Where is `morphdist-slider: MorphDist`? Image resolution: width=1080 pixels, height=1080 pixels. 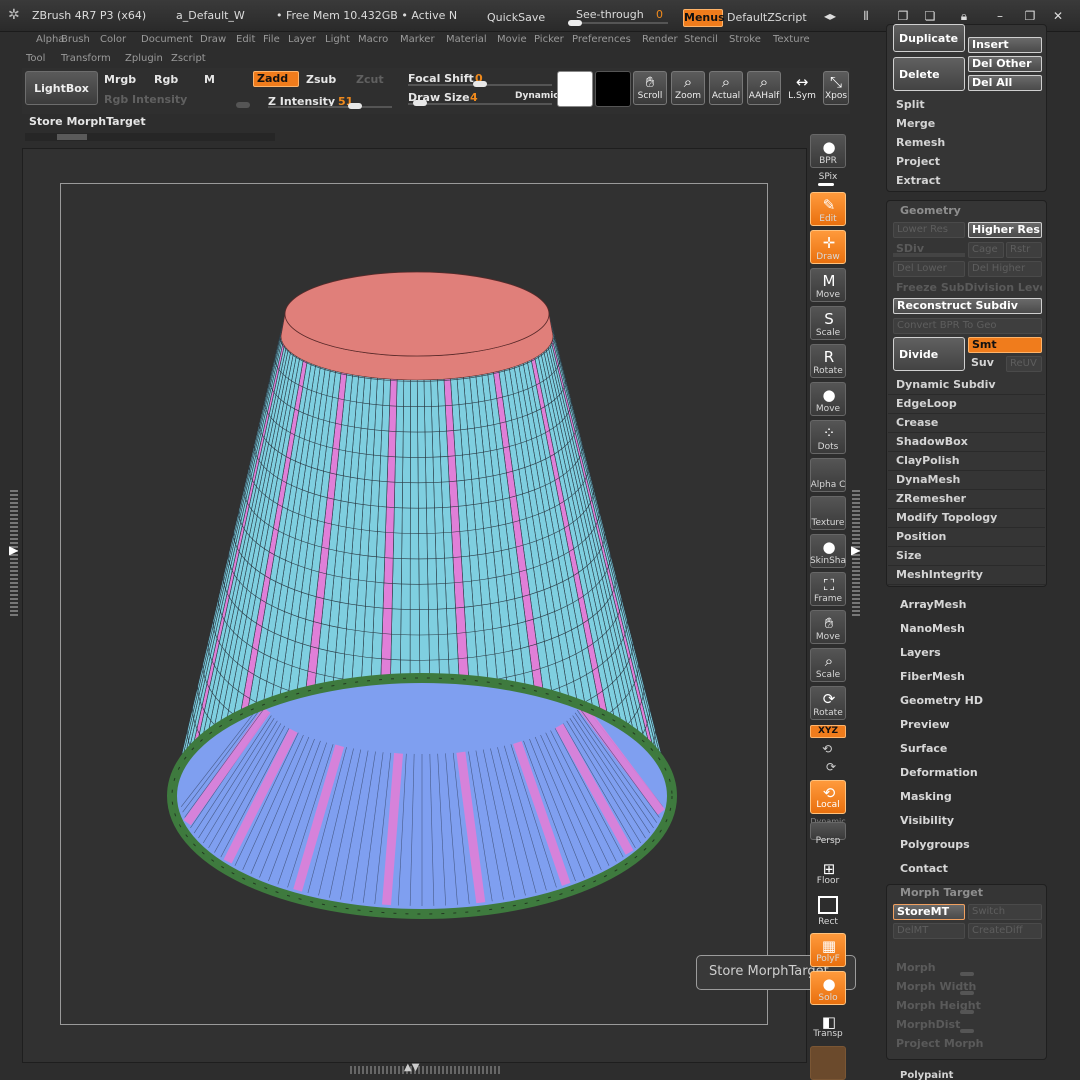
morphdist-slider: MorphDist is located at coordinates (928, 1024).